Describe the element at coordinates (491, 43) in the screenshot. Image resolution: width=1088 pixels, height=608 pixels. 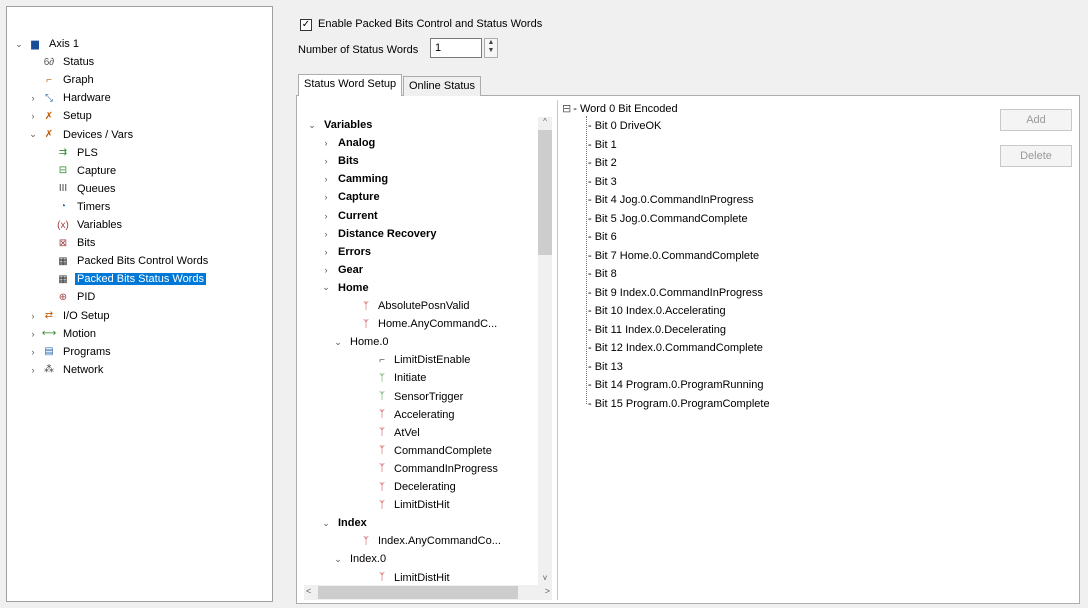
I see `spin-up-icon: ▲` at that location.